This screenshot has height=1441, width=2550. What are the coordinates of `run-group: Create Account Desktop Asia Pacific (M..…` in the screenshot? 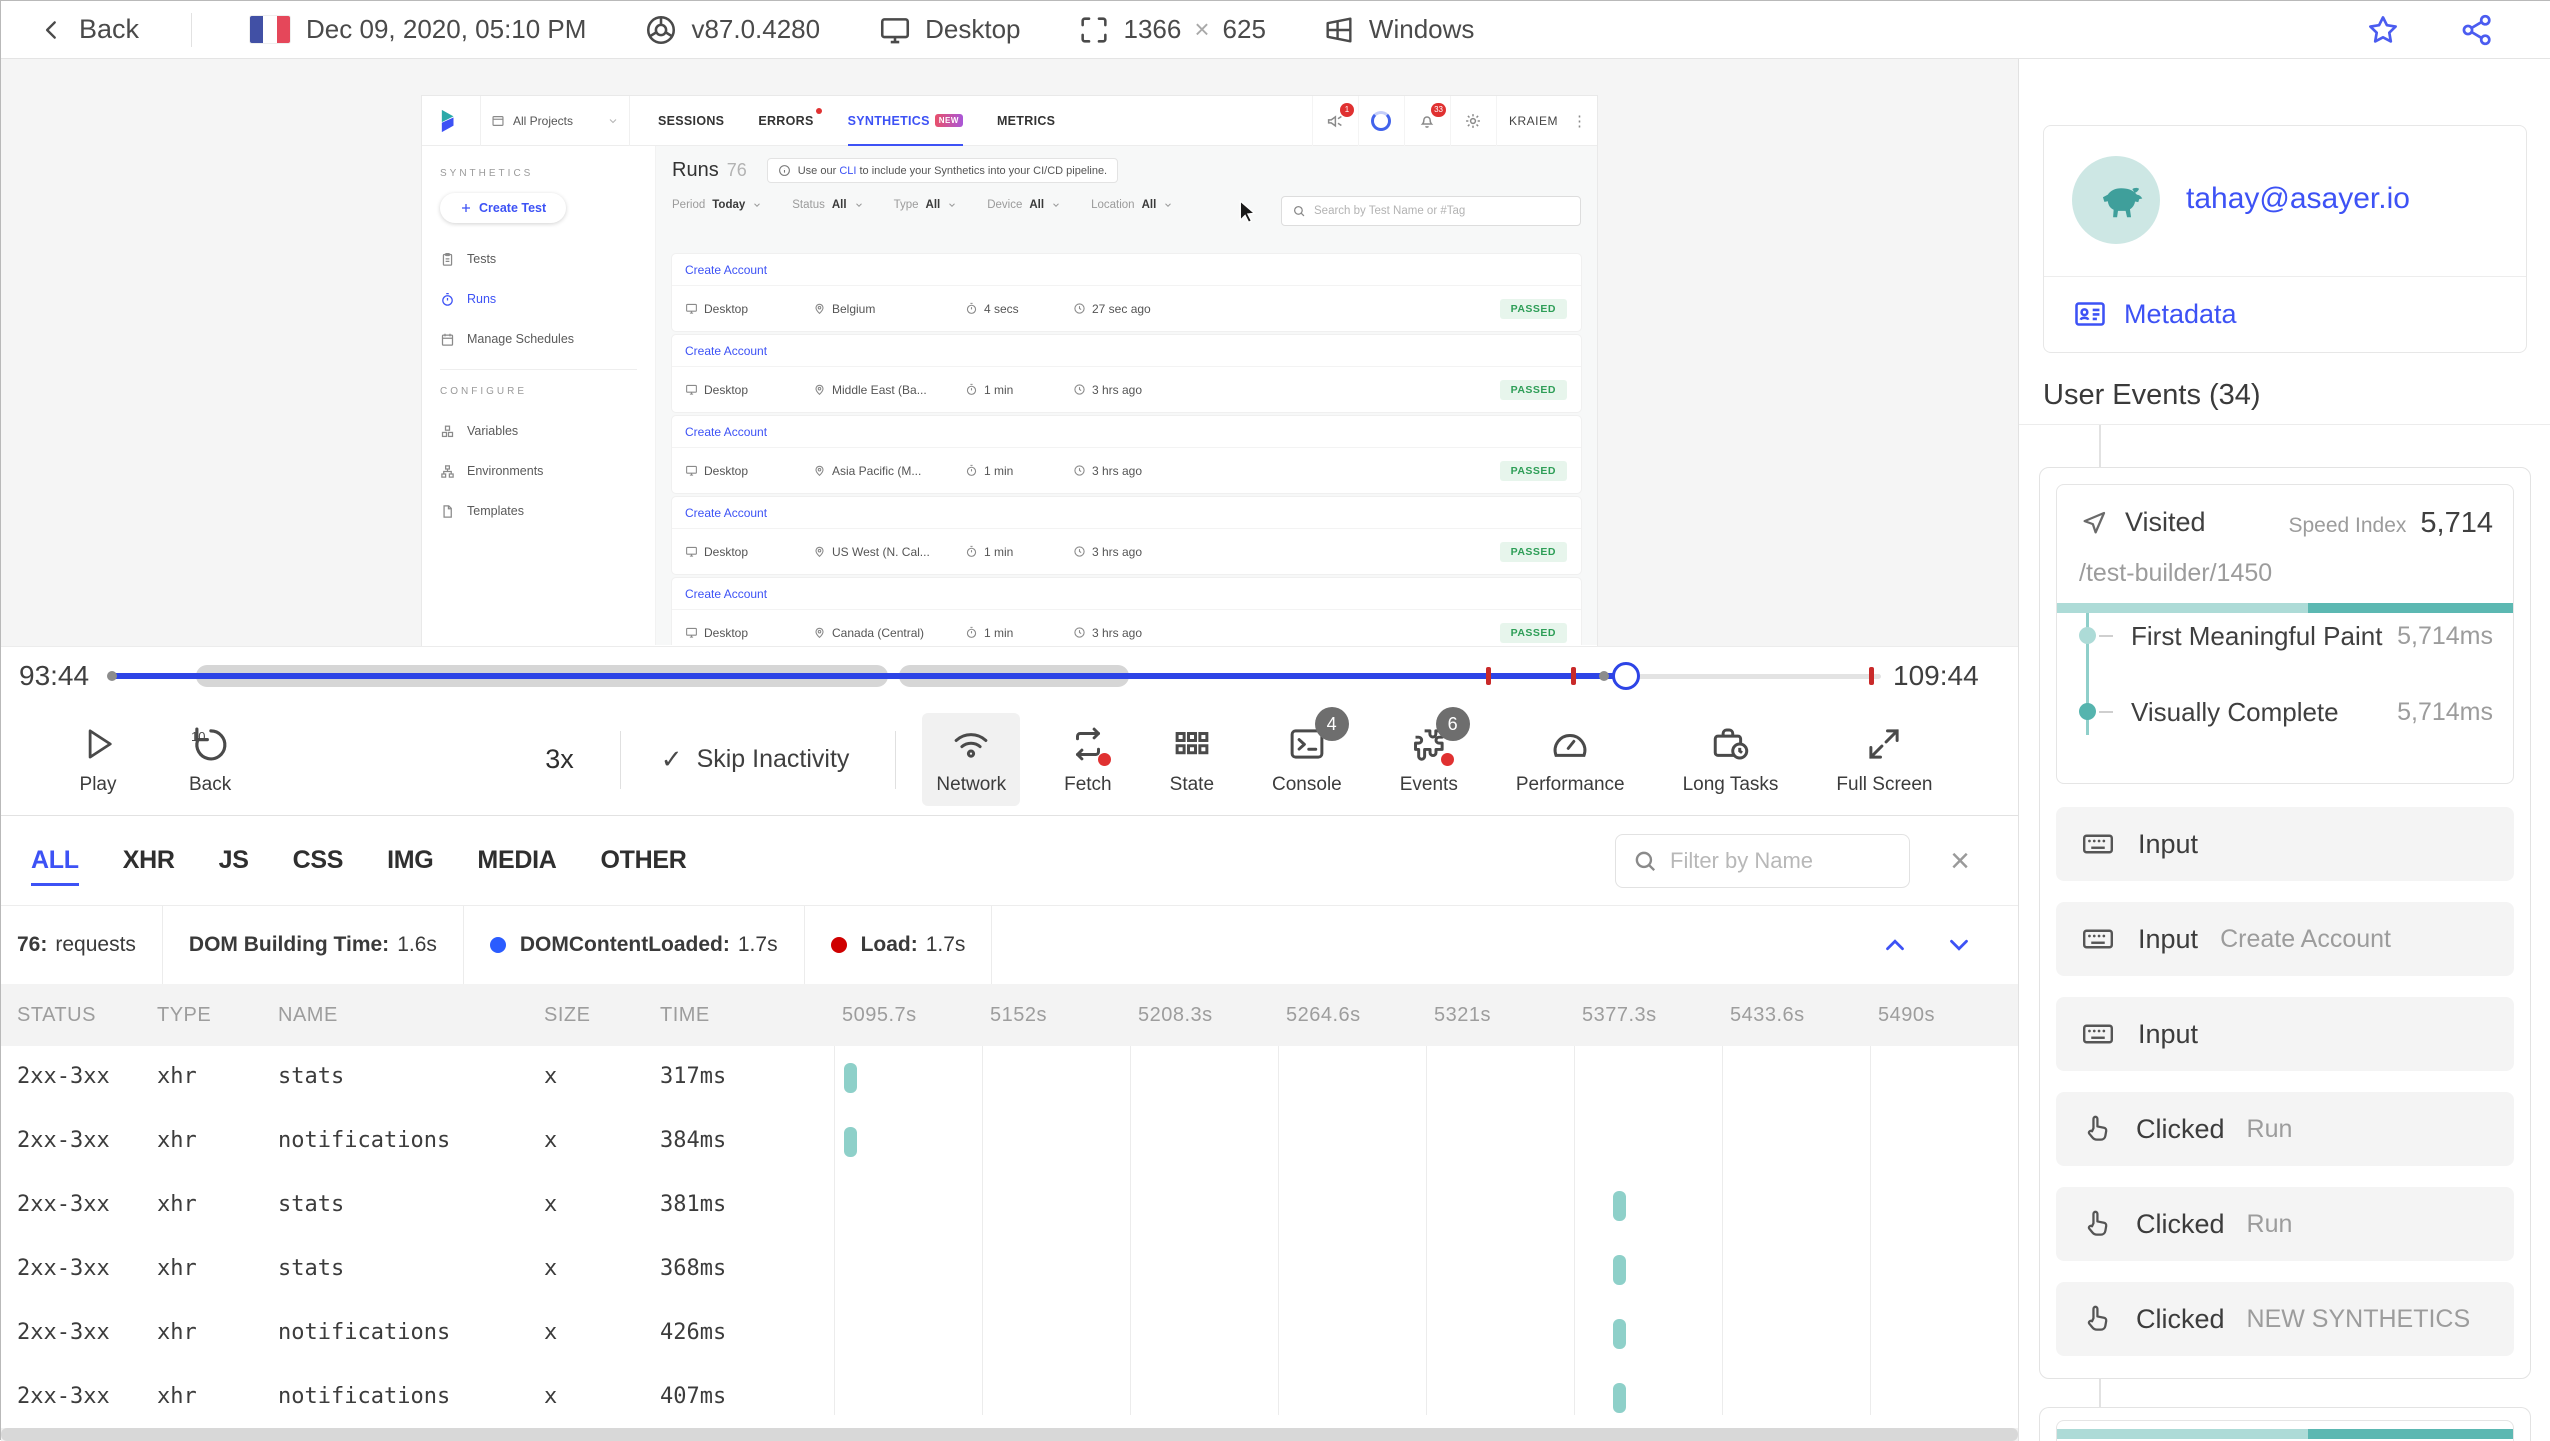 It's located at (1126, 454).